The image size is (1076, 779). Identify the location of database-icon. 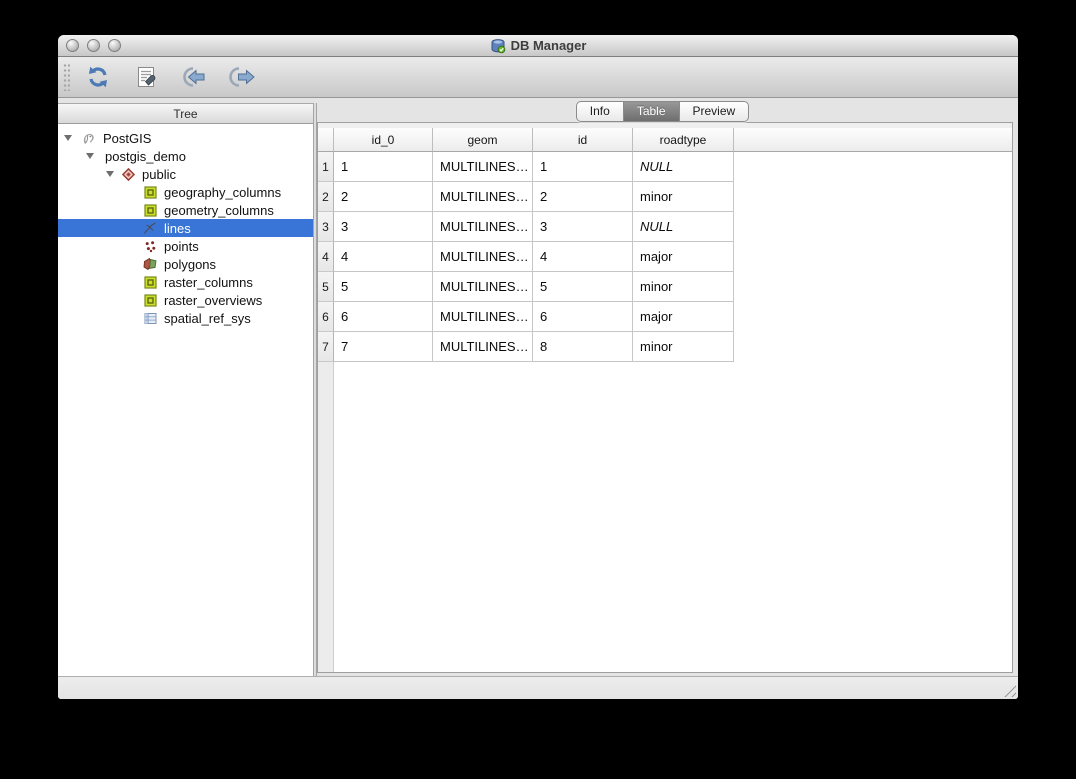
(498, 45).